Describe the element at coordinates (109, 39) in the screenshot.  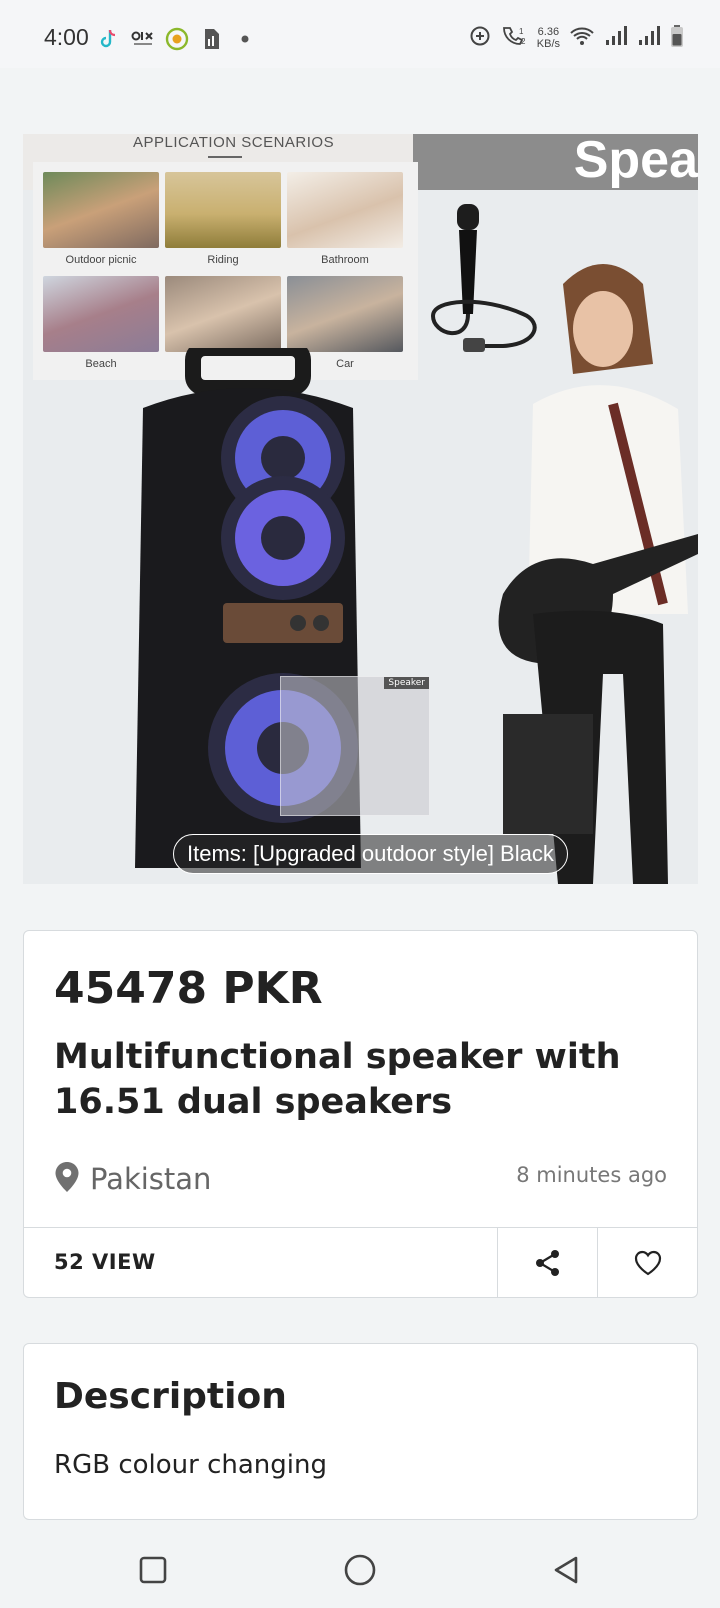
I see `tiktok-icon` at that location.